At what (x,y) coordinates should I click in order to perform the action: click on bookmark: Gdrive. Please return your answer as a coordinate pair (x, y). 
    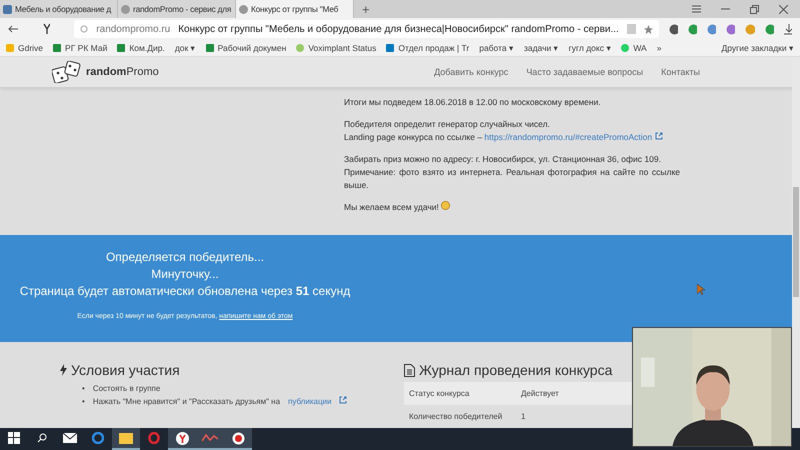
    Looking at the image, I should click on (25, 48).